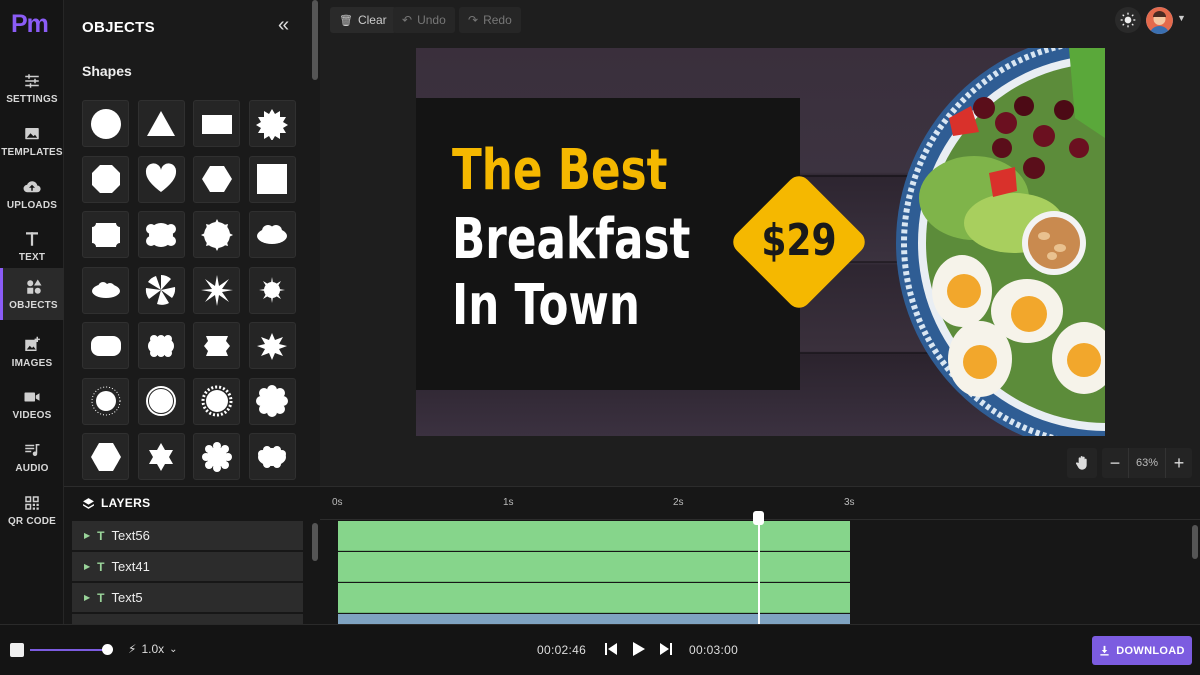 Image resolution: width=1200 pixels, height=675 pixels. I want to click on shape-heart, so click(161, 179).